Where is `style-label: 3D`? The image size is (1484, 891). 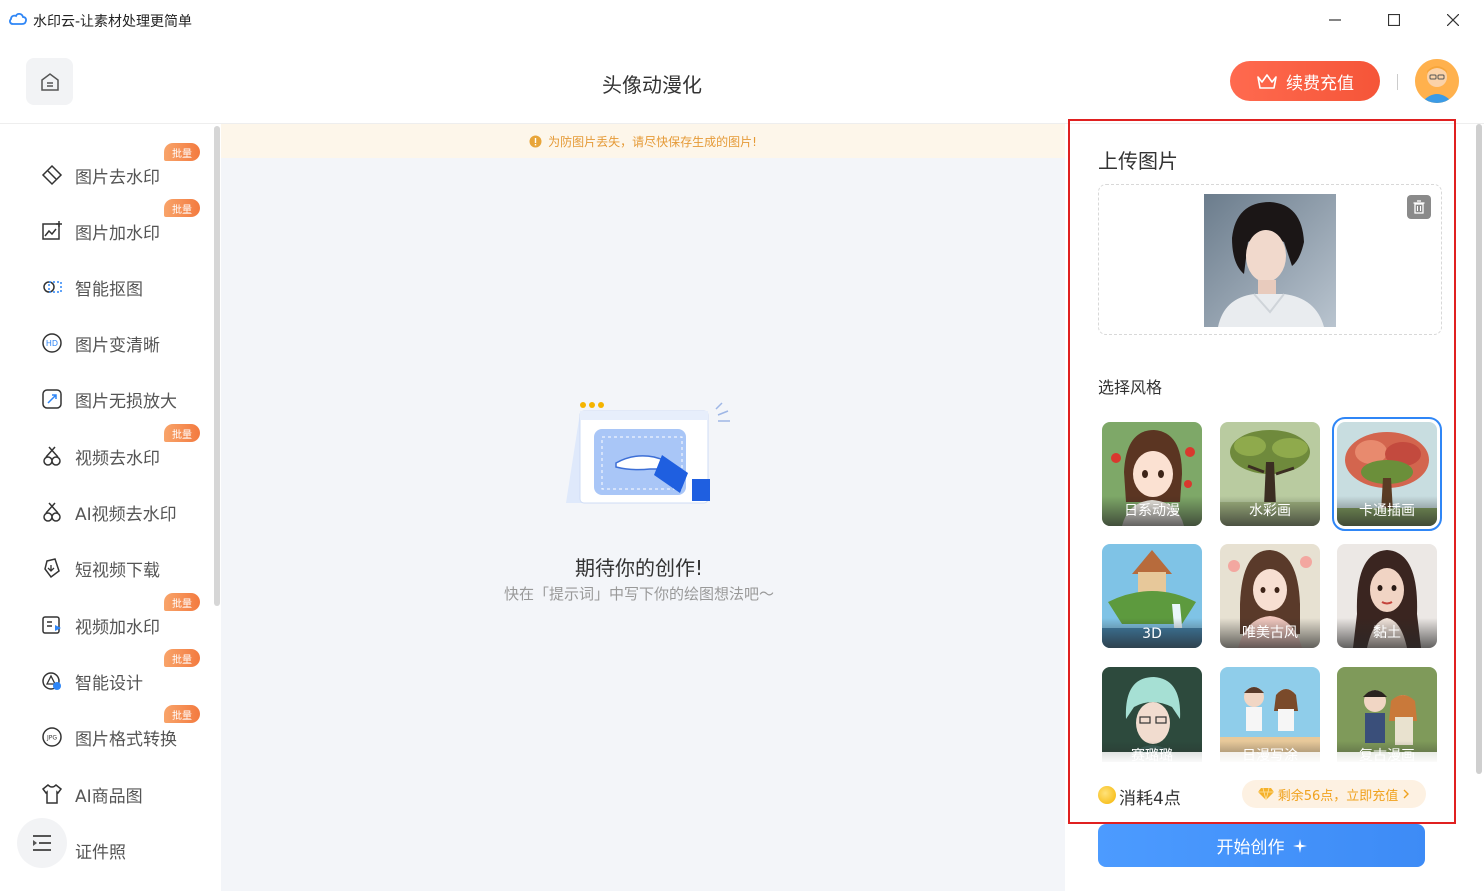
style-label: 3D is located at coordinates (1152, 633).